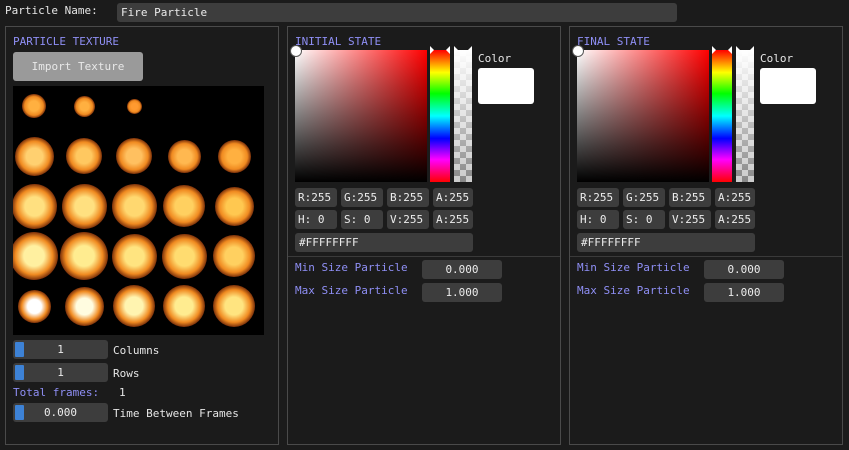  What do you see at coordinates (51, 10) in the screenshot?
I see `particle-name-label: Particle Name:` at bounding box center [51, 10].